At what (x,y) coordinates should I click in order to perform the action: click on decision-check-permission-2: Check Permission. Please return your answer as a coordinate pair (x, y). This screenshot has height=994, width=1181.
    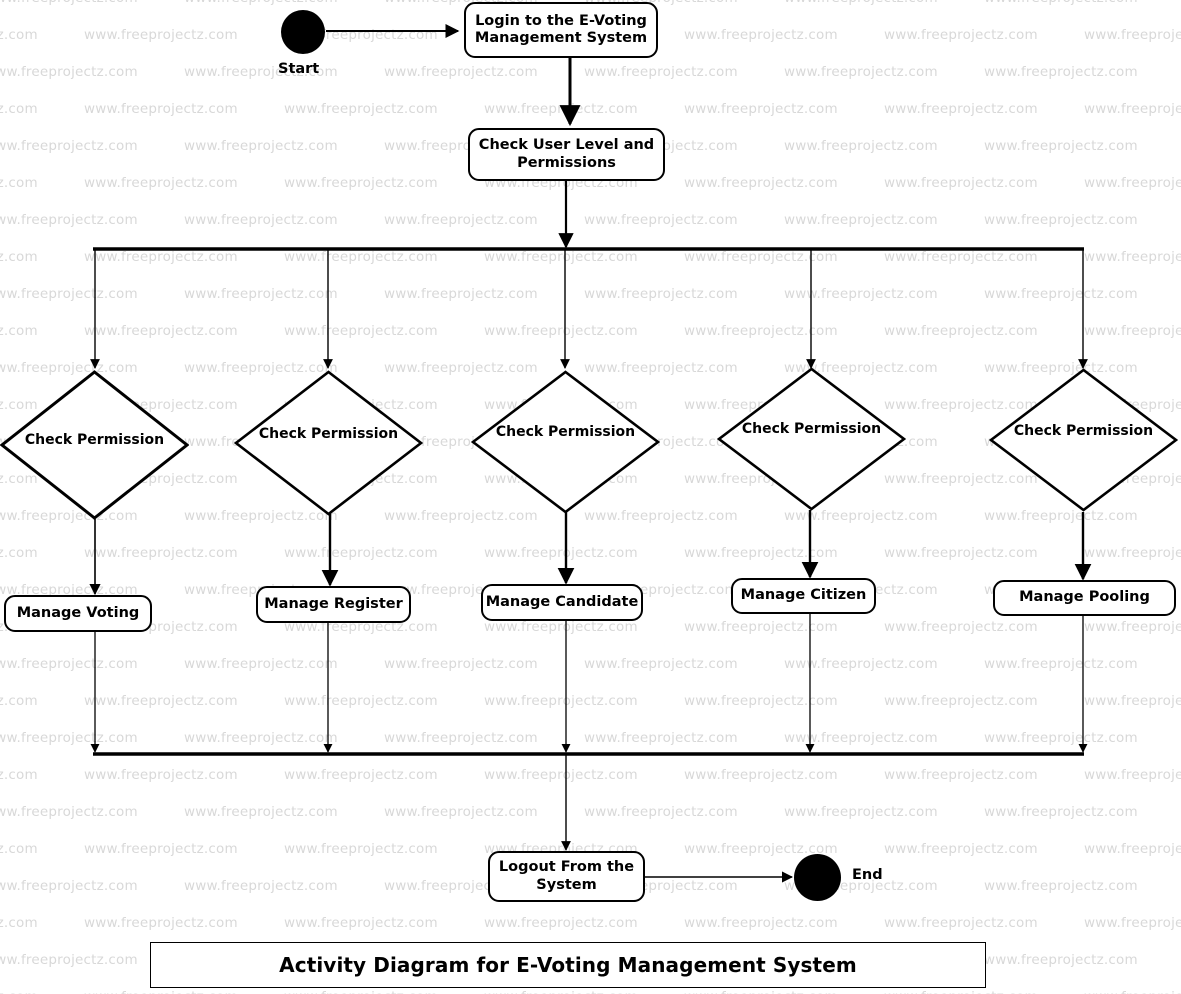
    Looking at the image, I should click on (328, 443).